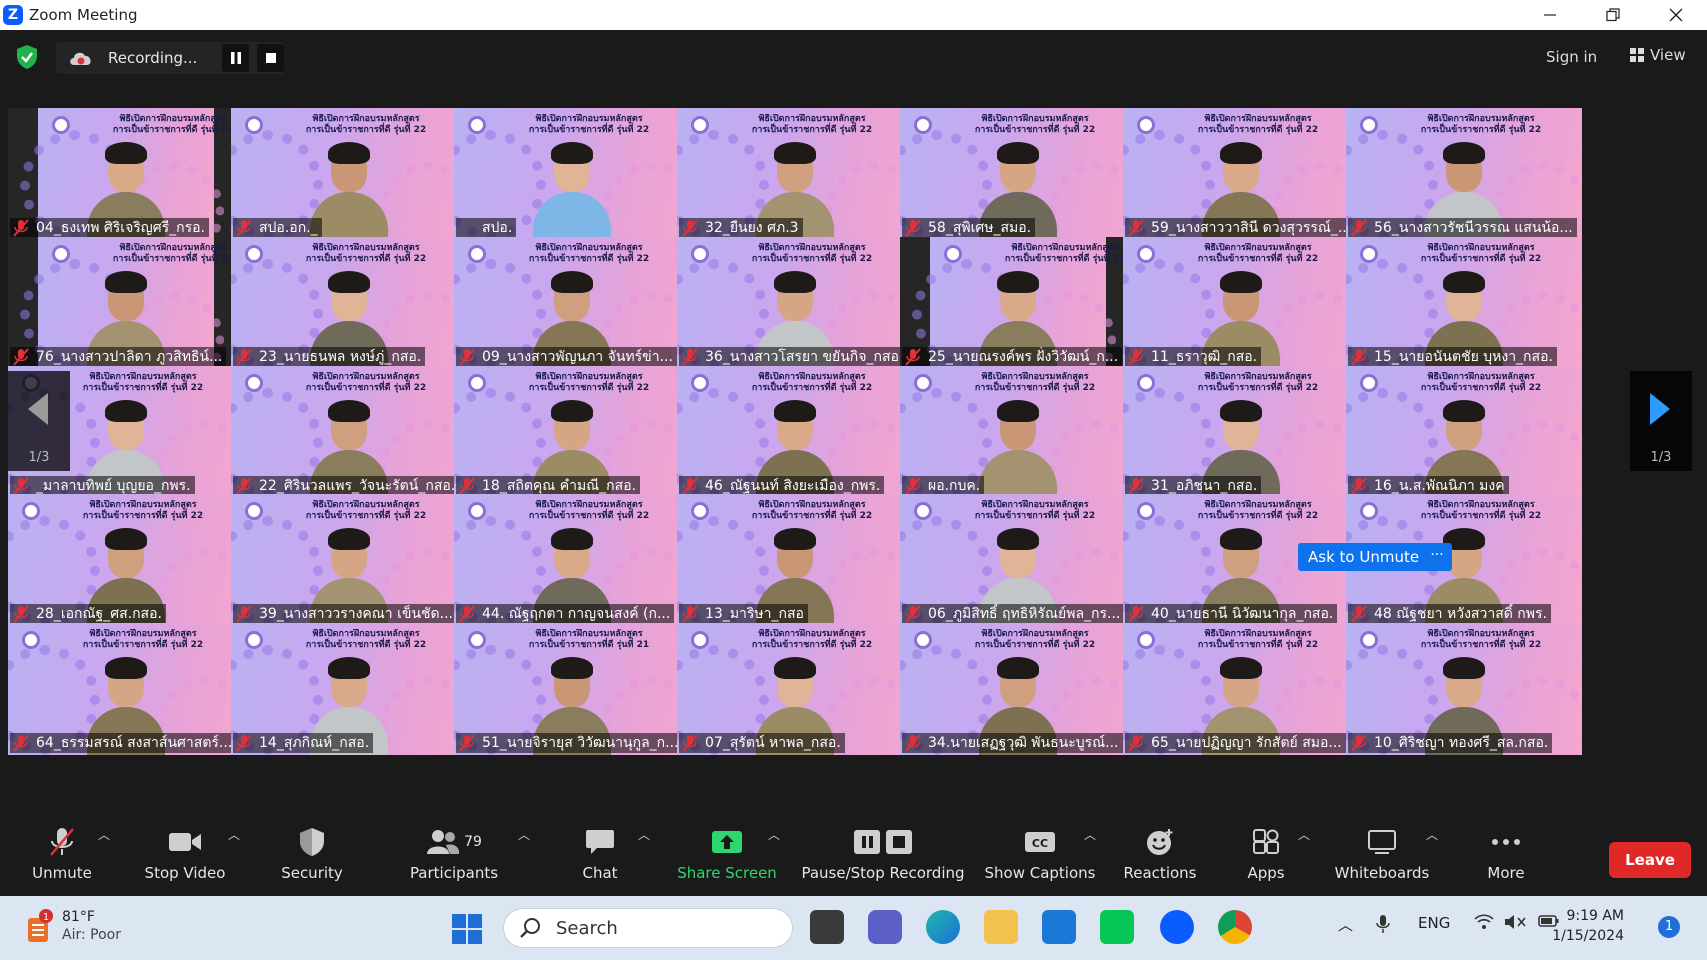 The width and height of the screenshot is (1707, 960). What do you see at coordinates (1266, 857) in the screenshot?
I see `apps-button: Apps` at bounding box center [1266, 857].